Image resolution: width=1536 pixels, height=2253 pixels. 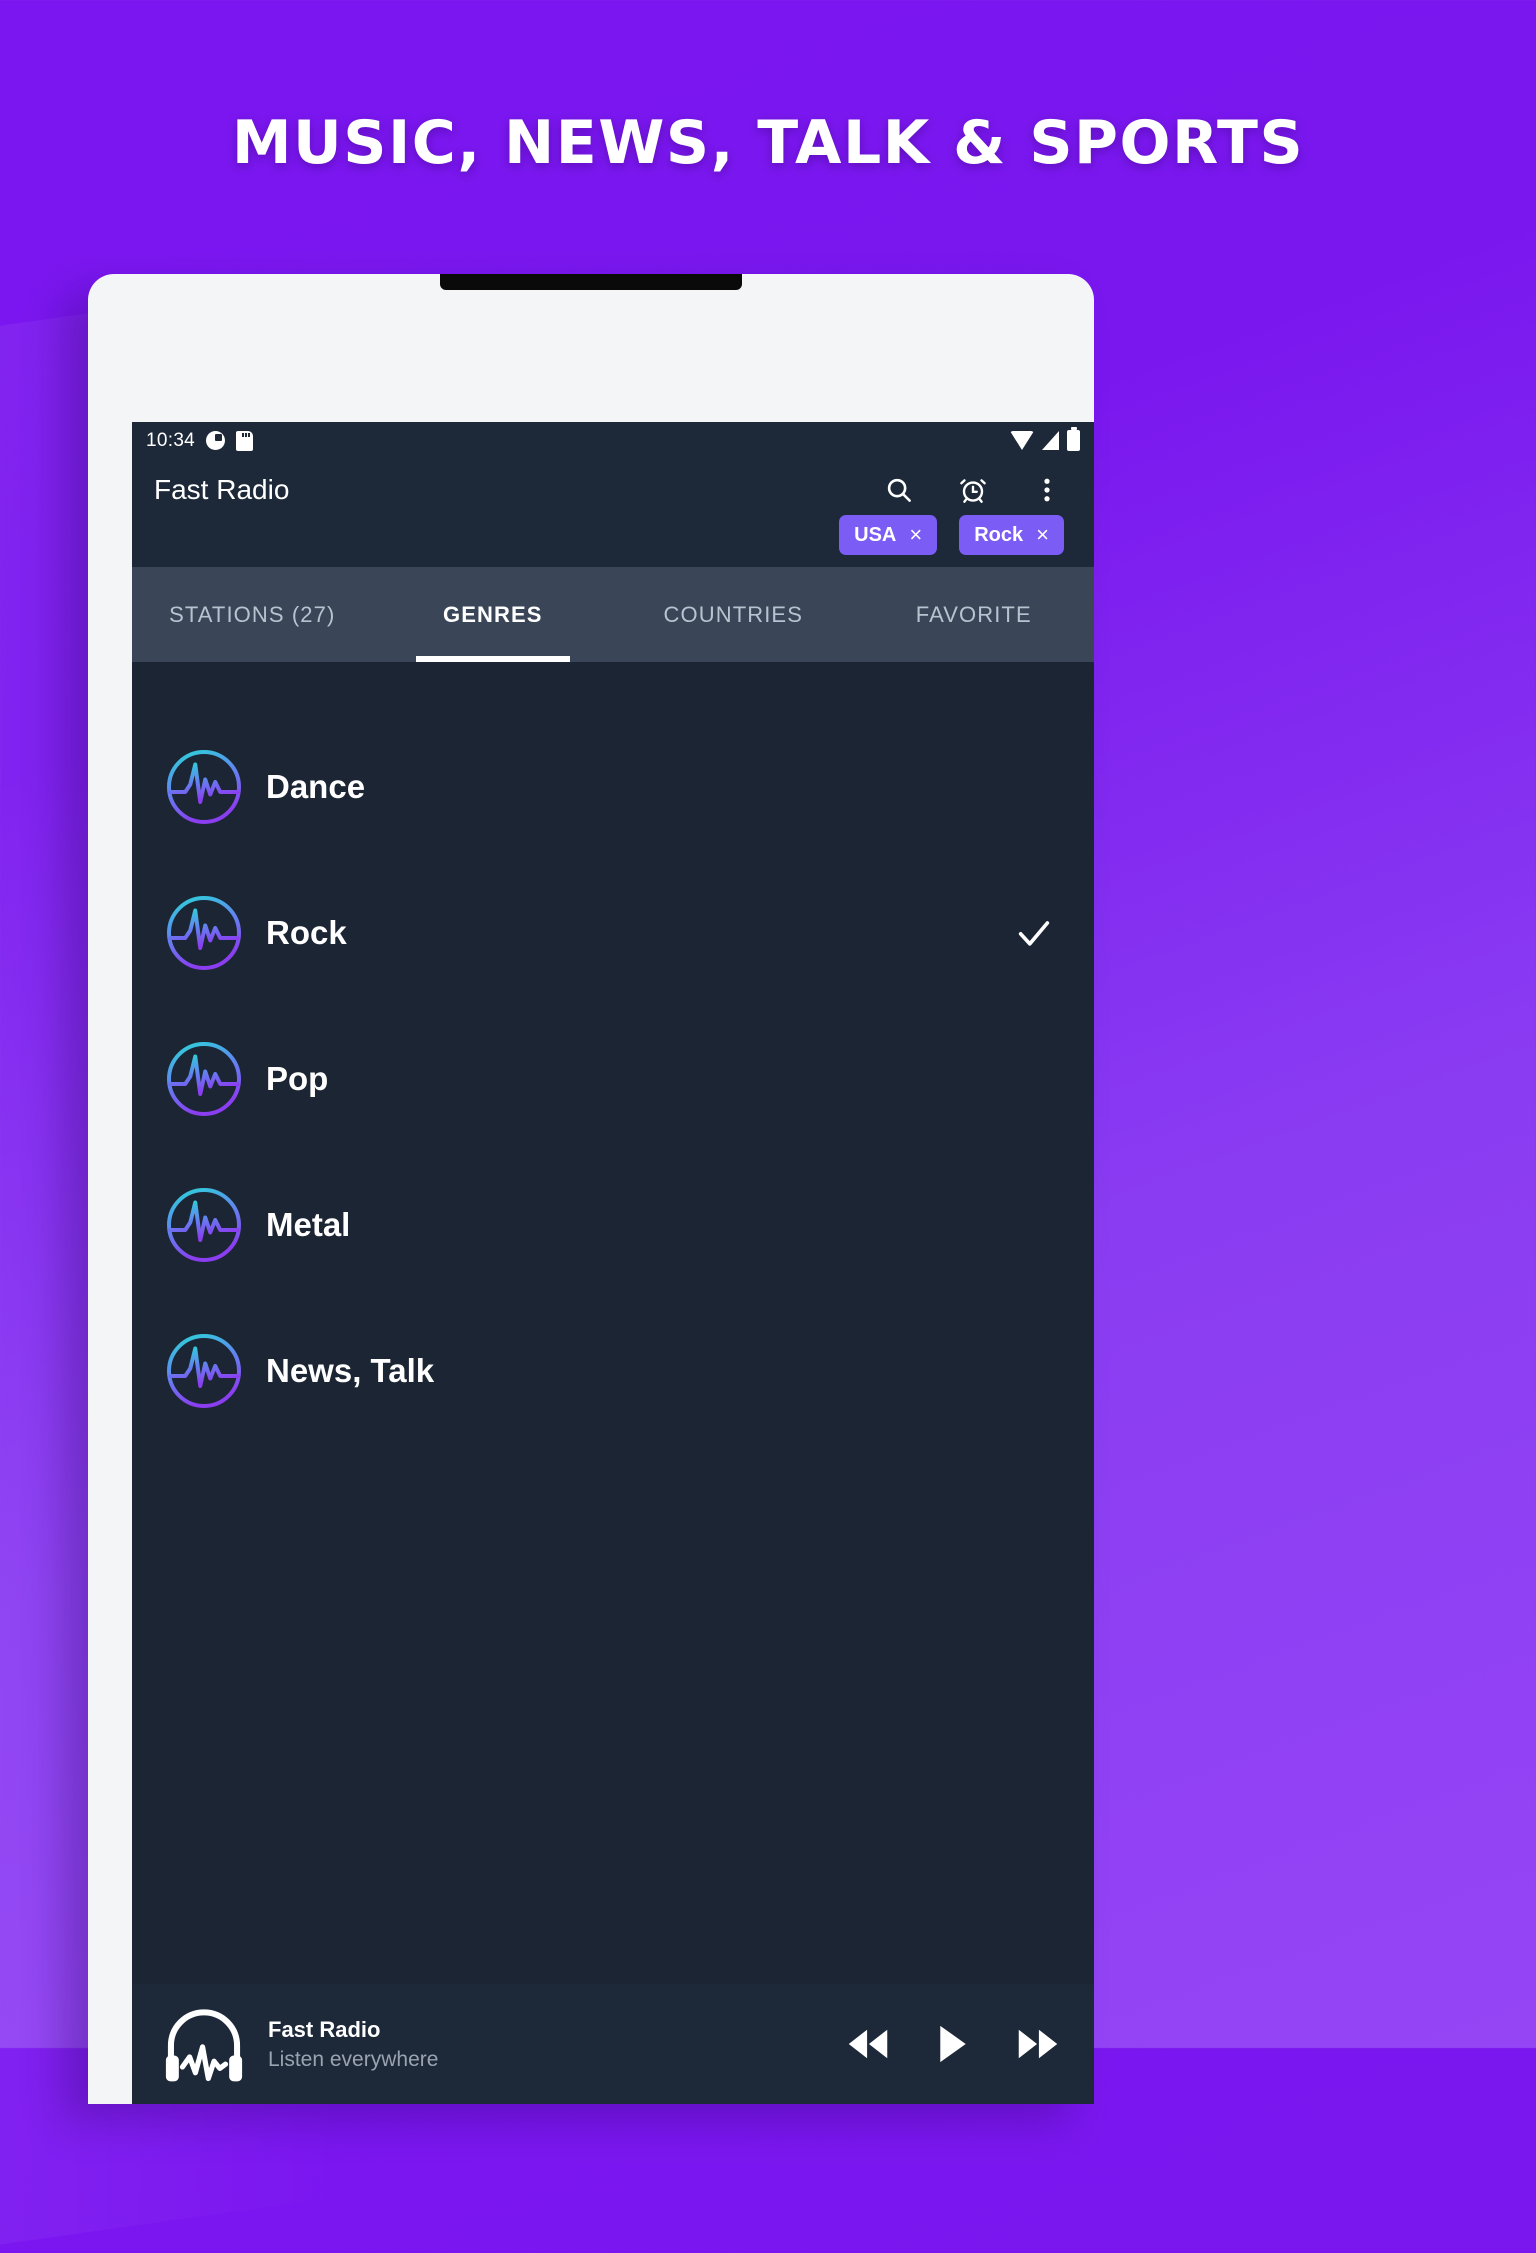 What do you see at coordinates (245, 440) in the screenshot?
I see `sd-card-icon` at bounding box center [245, 440].